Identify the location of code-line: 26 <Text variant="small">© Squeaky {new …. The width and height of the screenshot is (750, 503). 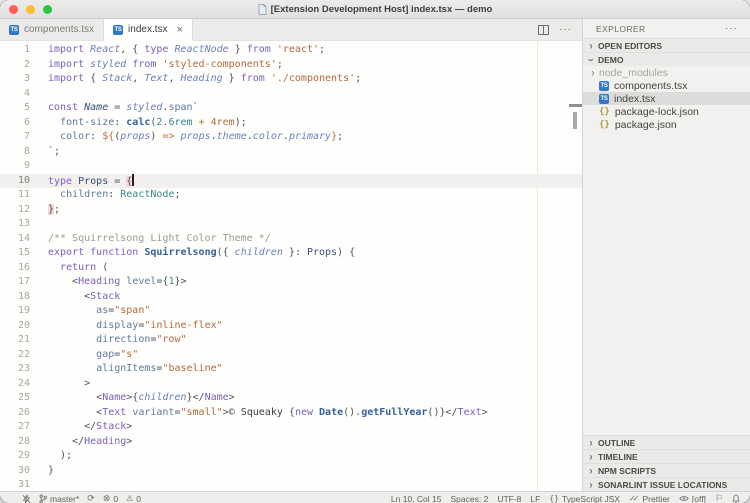
(291, 413).